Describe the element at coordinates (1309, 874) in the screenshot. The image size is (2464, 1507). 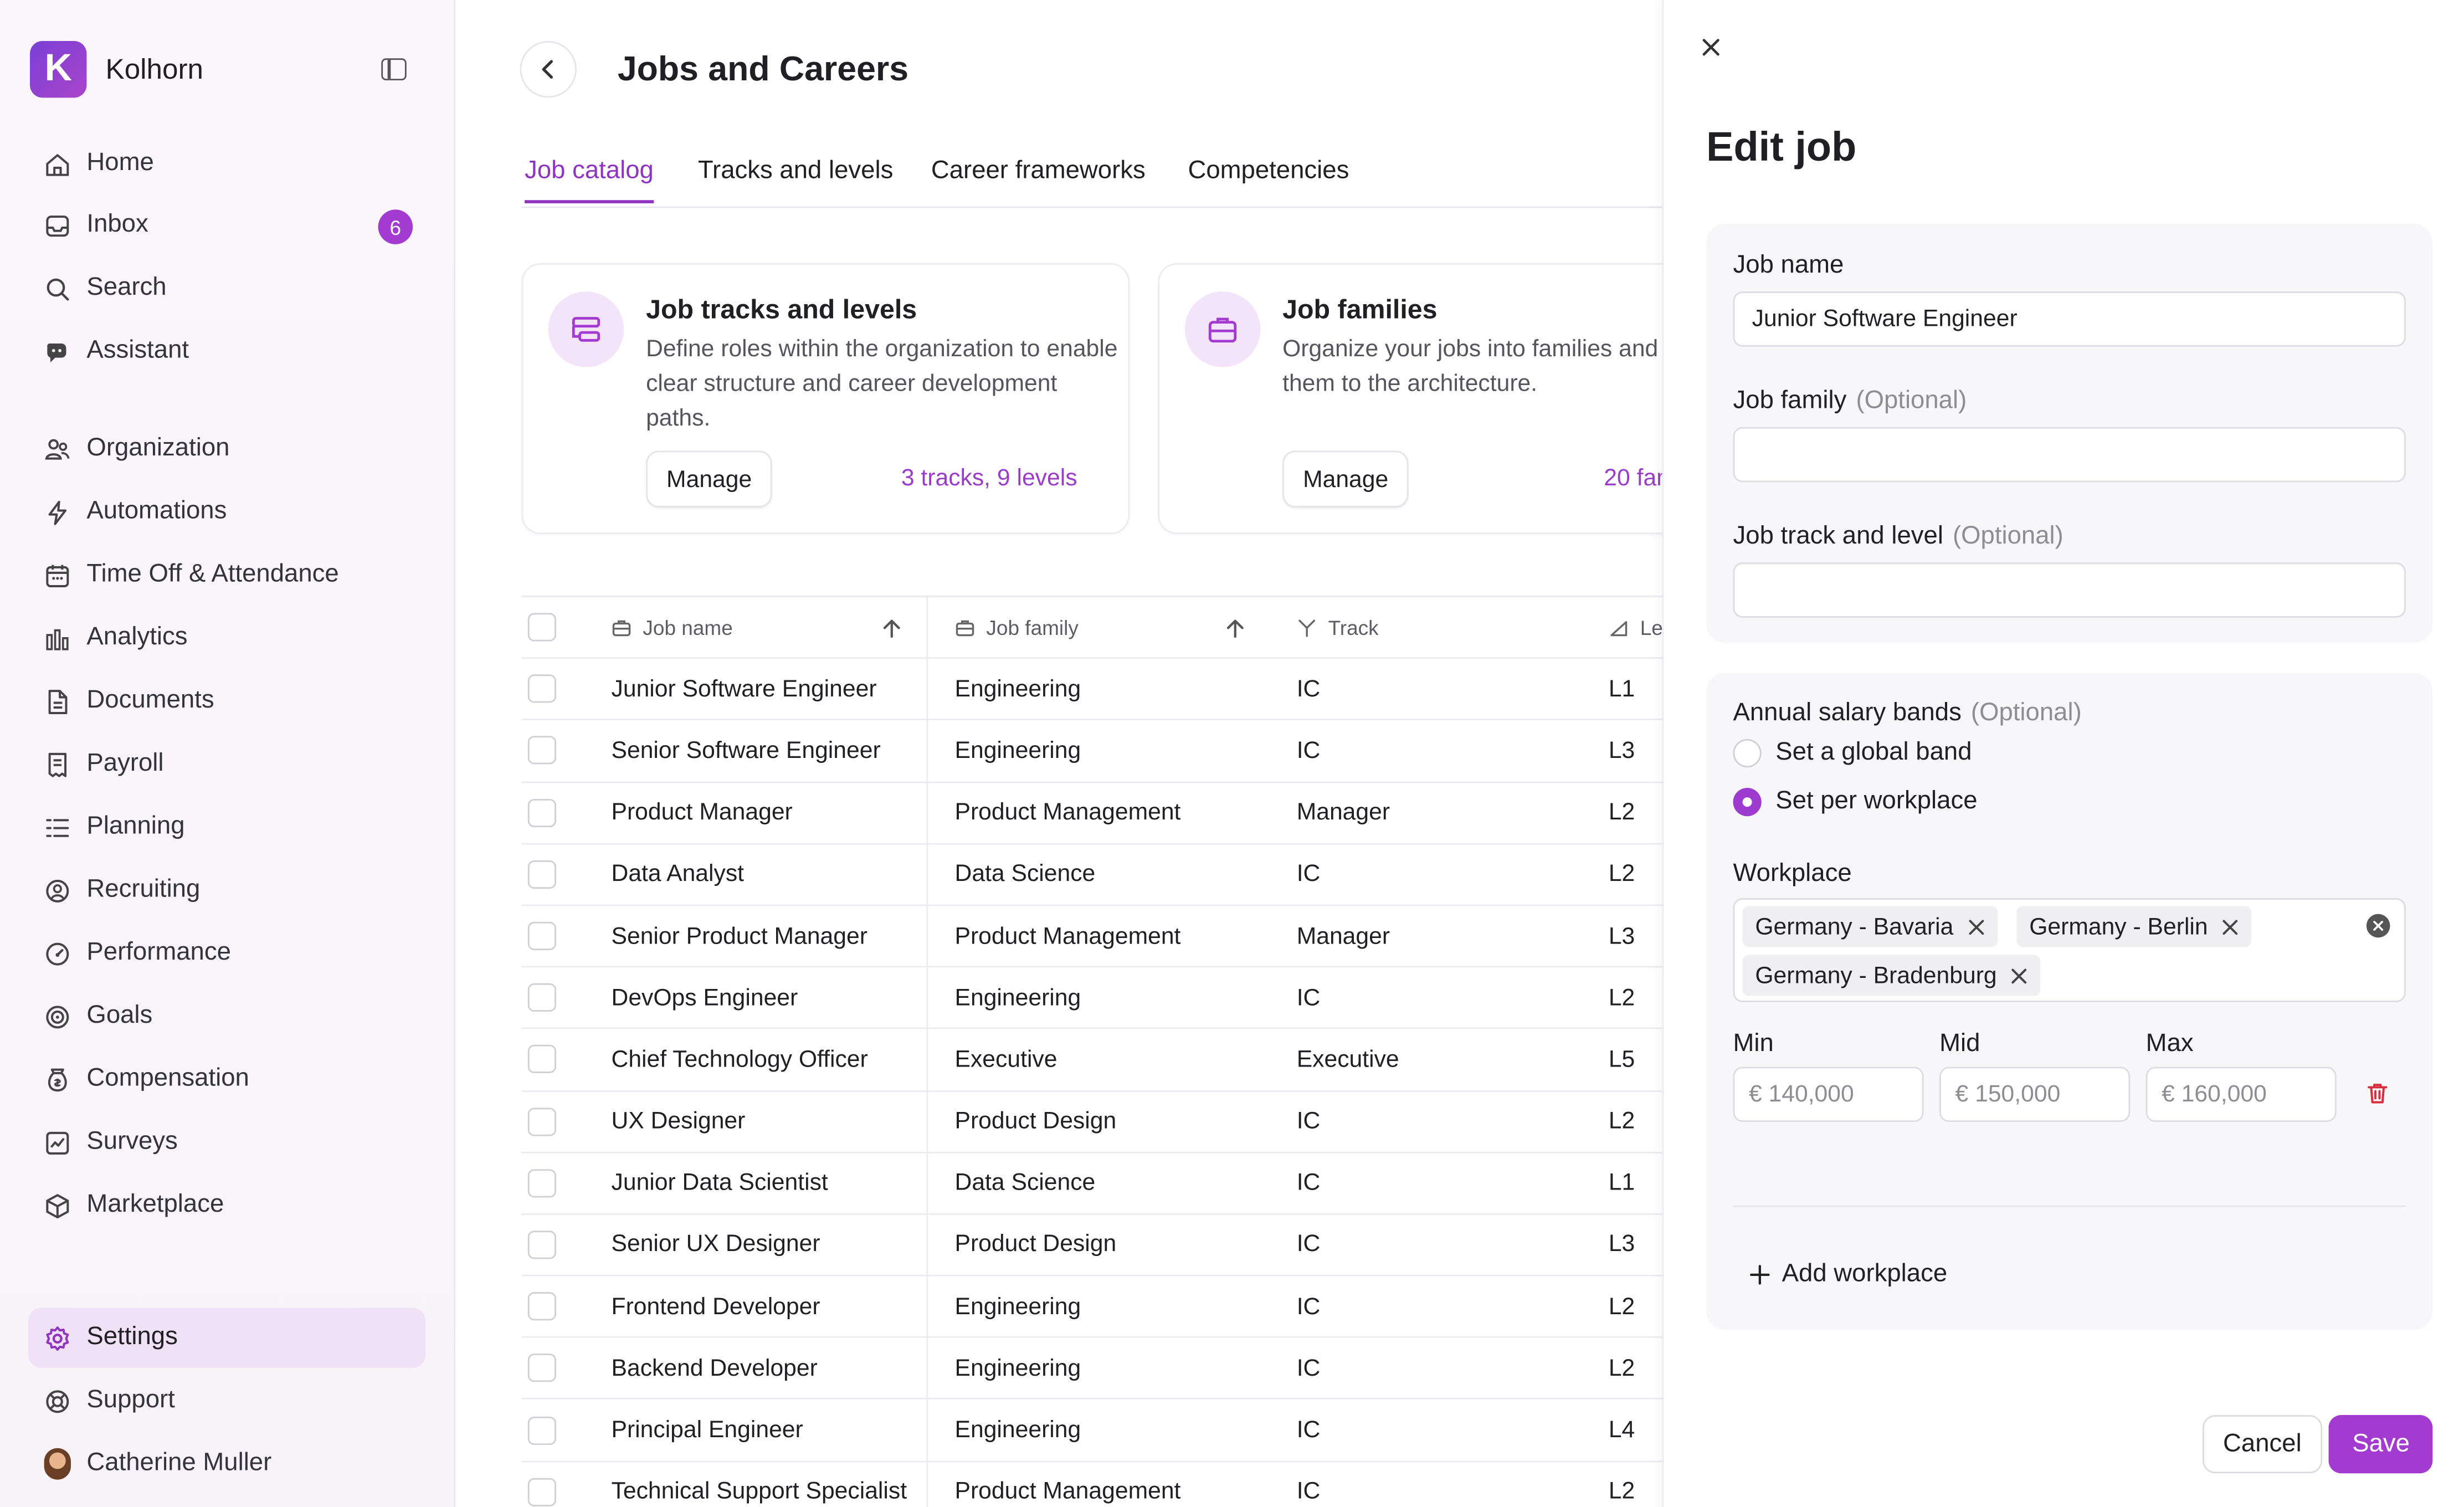
I see `track-cell: IC` at that location.